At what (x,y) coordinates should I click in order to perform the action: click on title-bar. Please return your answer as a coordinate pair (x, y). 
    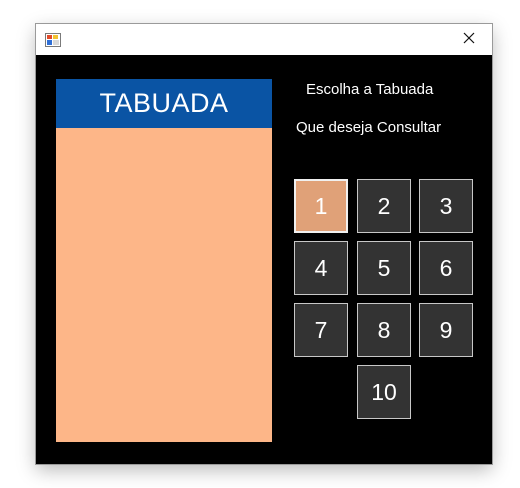
    Looking at the image, I should click on (264, 39).